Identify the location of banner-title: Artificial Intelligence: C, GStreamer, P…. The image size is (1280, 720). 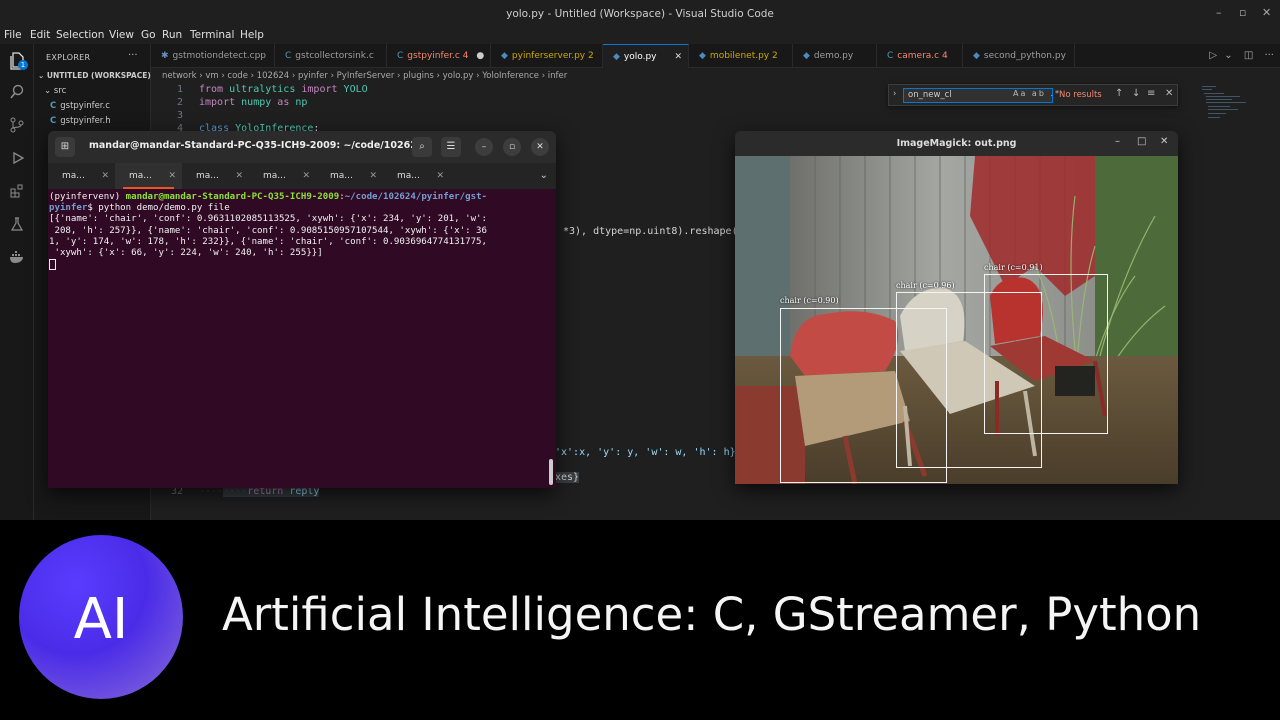
(712, 614).